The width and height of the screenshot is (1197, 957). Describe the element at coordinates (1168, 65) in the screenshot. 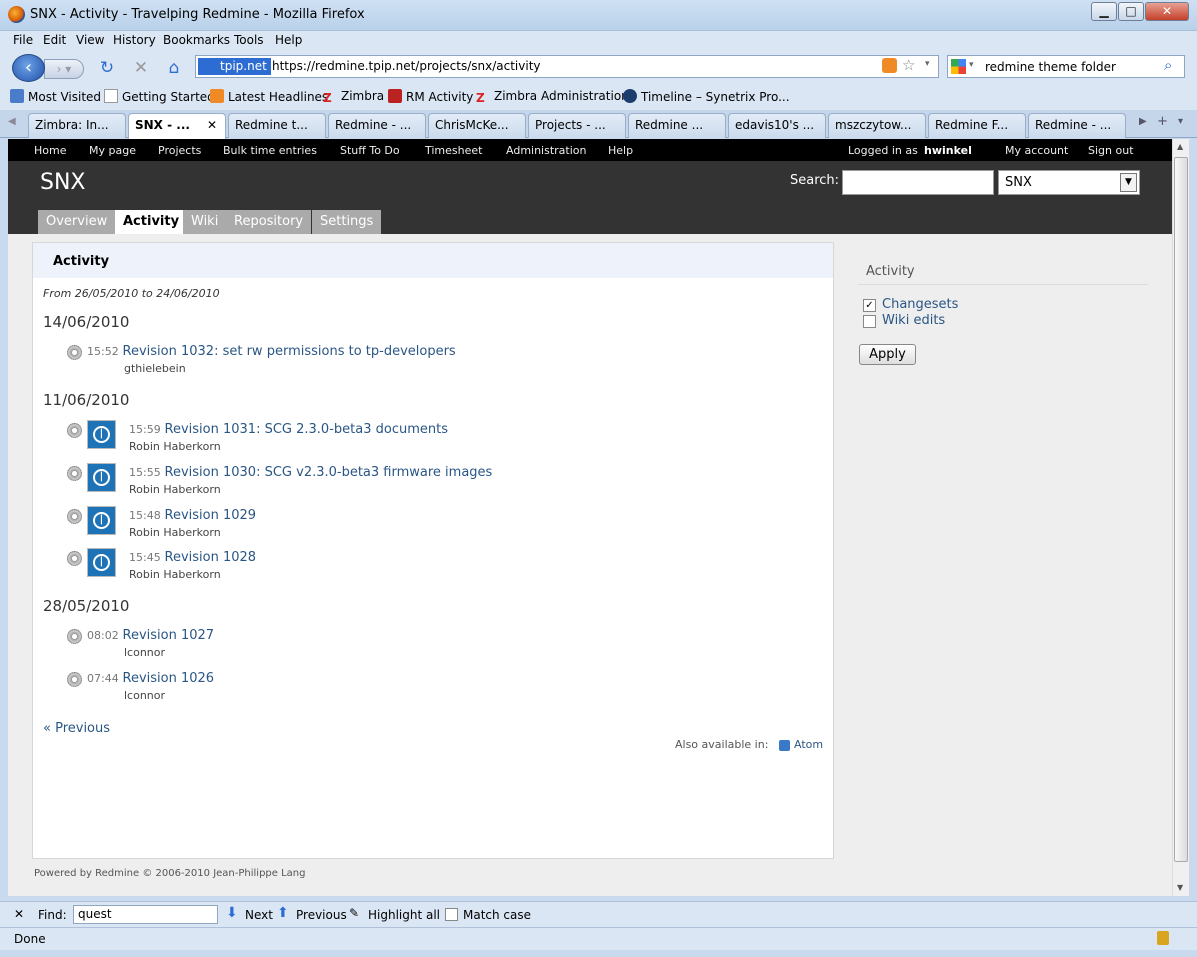

I see `search-go-icon: ⌕` at that location.